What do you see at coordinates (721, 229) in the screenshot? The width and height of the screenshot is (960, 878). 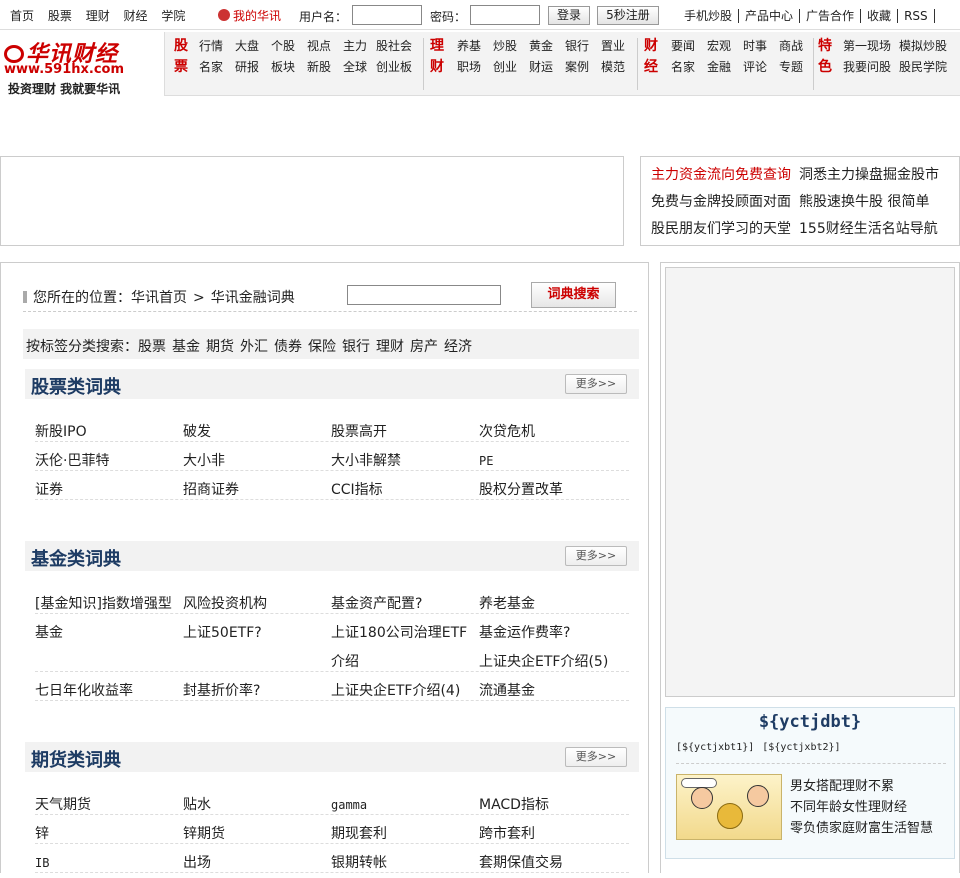 I see `promo-link: 股民朋友们学习的天堂` at bounding box center [721, 229].